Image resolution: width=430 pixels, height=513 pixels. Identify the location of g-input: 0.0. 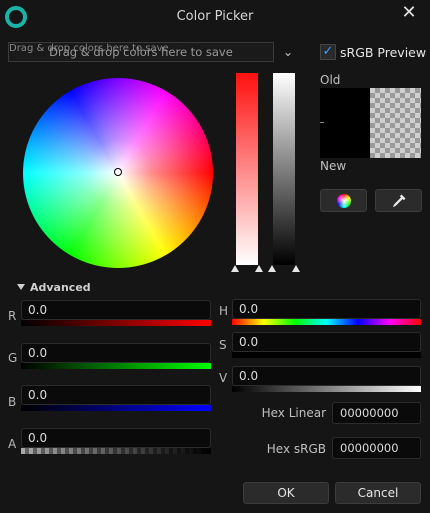
(116, 353).